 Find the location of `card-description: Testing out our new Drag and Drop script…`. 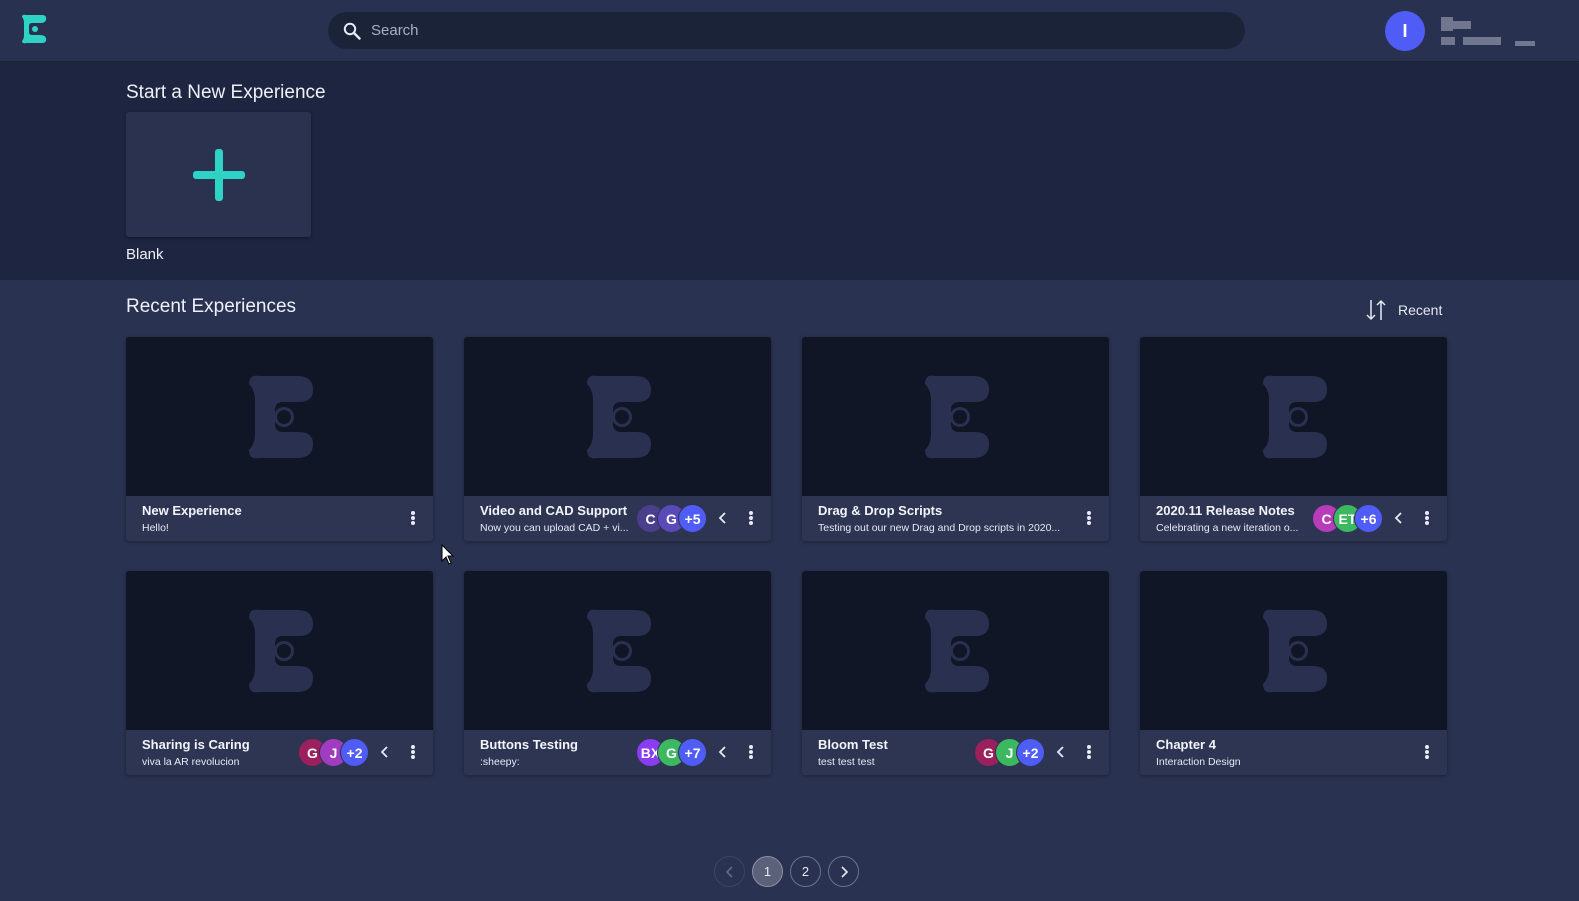

card-description: Testing out our new Drag and Drop script… is located at coordinates (939, 528).